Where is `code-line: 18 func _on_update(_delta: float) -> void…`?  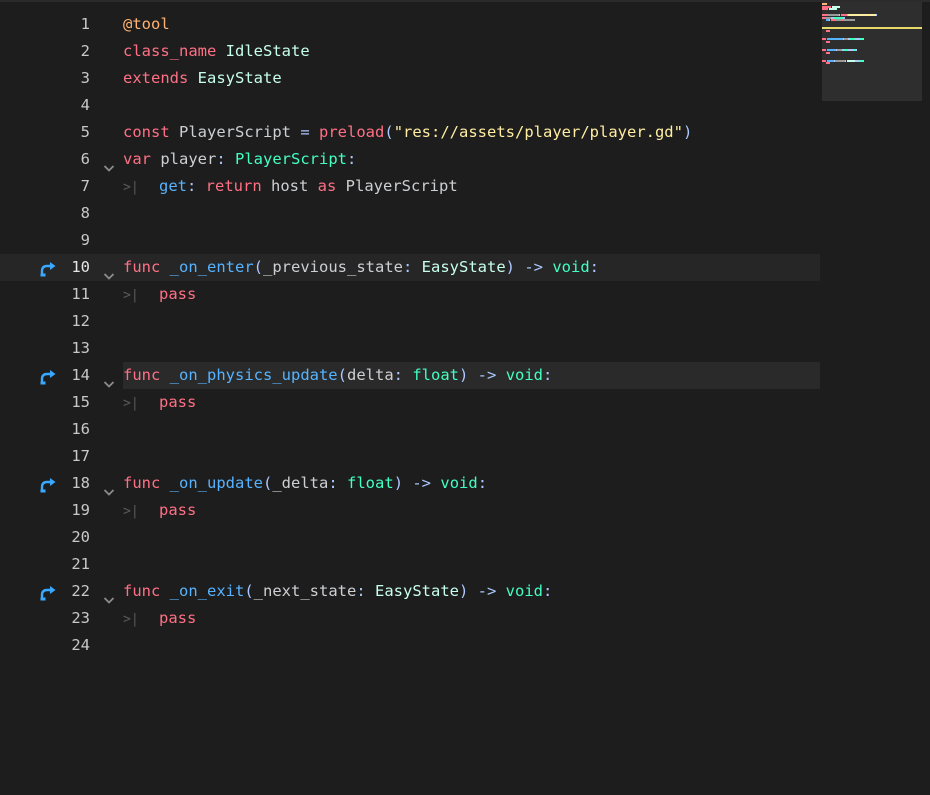
code-line: 18 func _on_update(_delta: float) -> void… is located at coordinates (410, 483).